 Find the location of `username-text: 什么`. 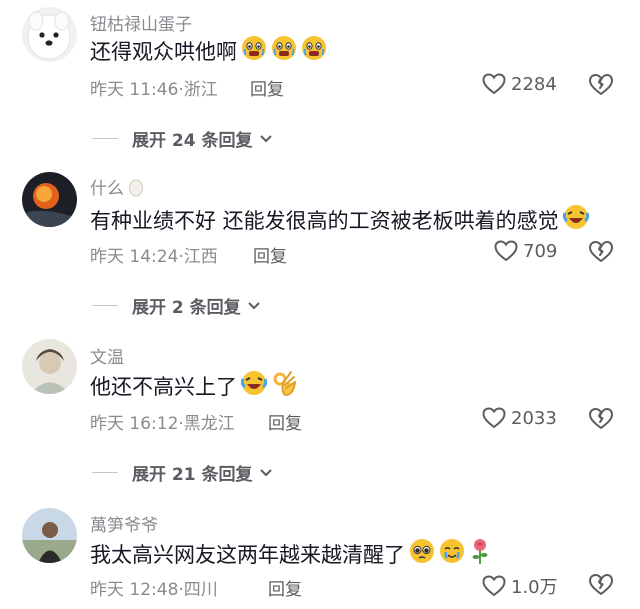

username-text: 什么 is located at coordinates (107, 189).